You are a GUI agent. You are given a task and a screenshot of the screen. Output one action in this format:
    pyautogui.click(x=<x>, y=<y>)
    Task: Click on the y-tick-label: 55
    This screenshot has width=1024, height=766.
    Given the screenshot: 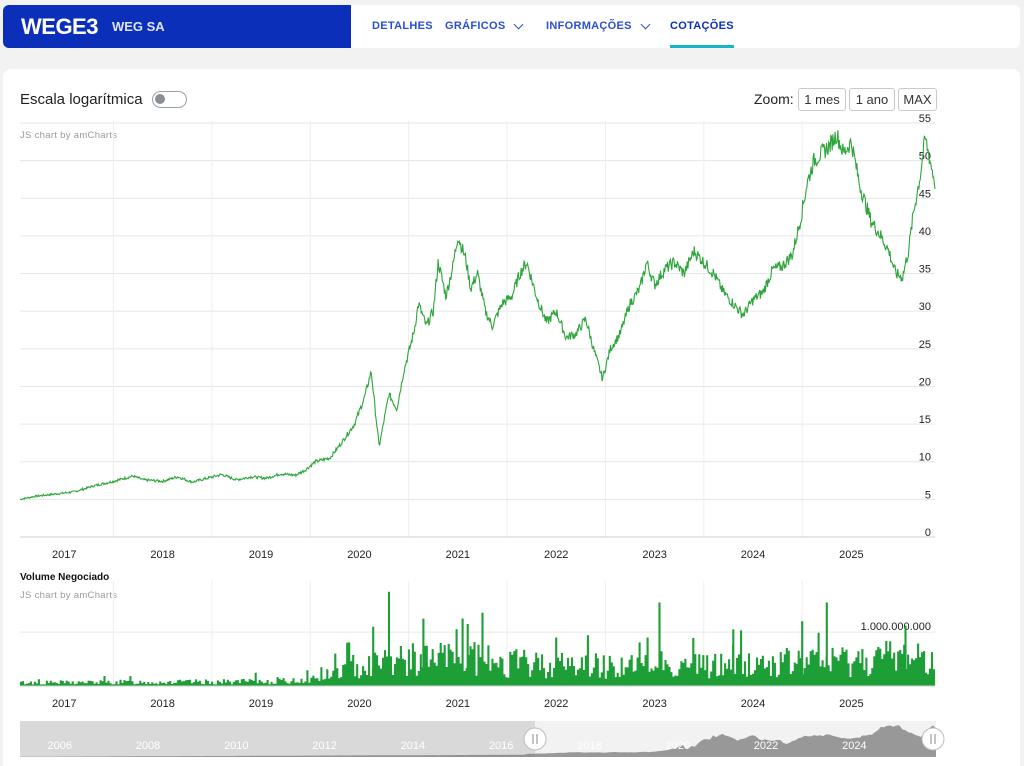 What is the action you would take?
    pyautogui.click(x=925, y=119)
    